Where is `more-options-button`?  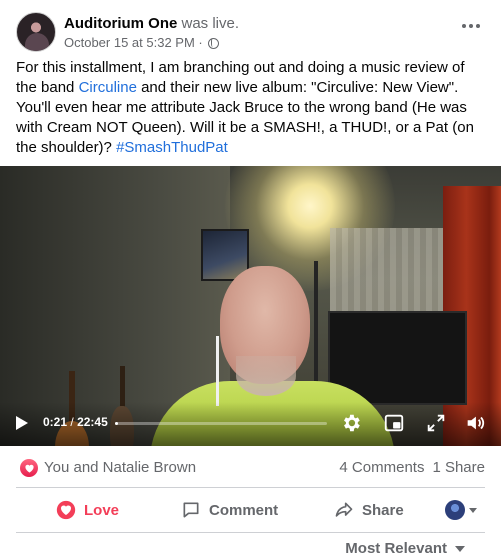 more-options-button is located at coordinates (471, 26).